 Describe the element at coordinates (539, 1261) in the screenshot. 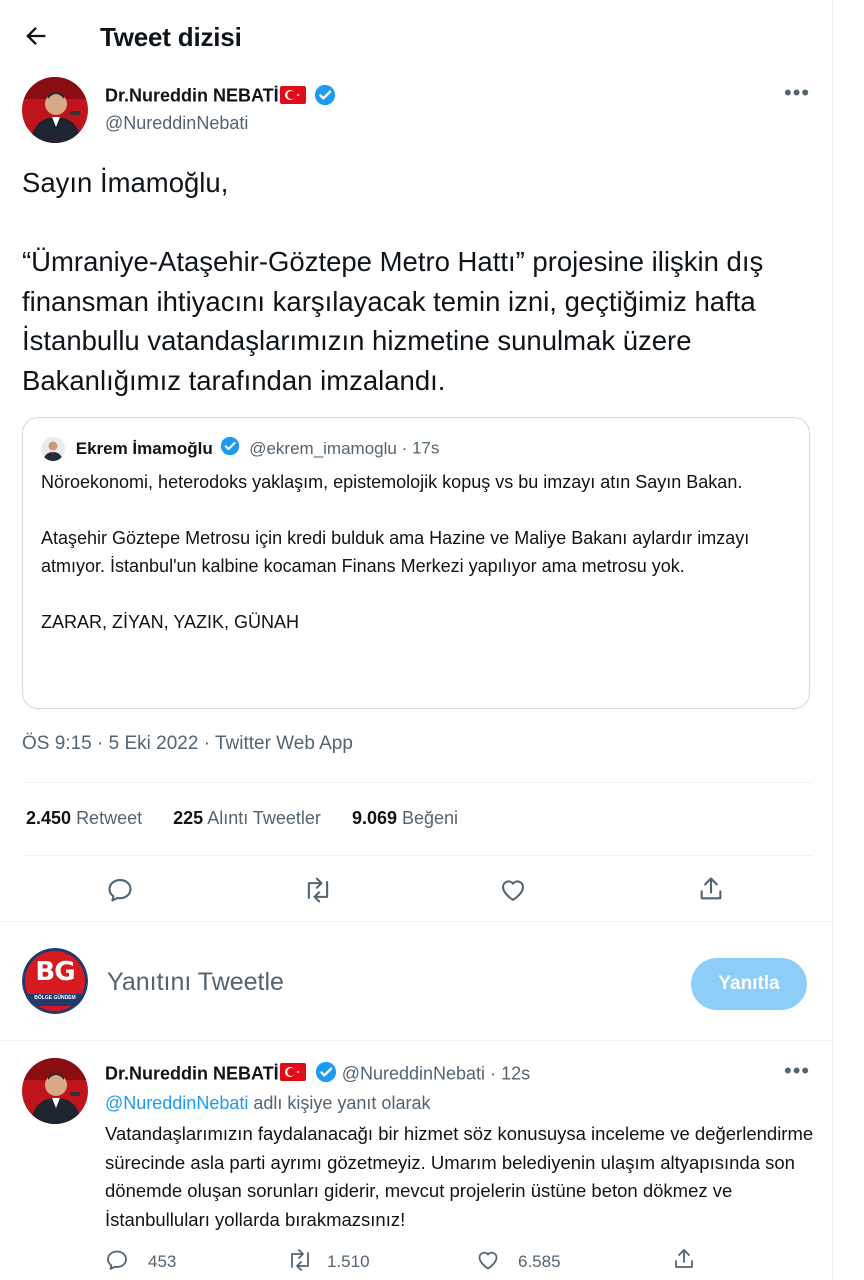

I see `like-count: 6.585` at that location.